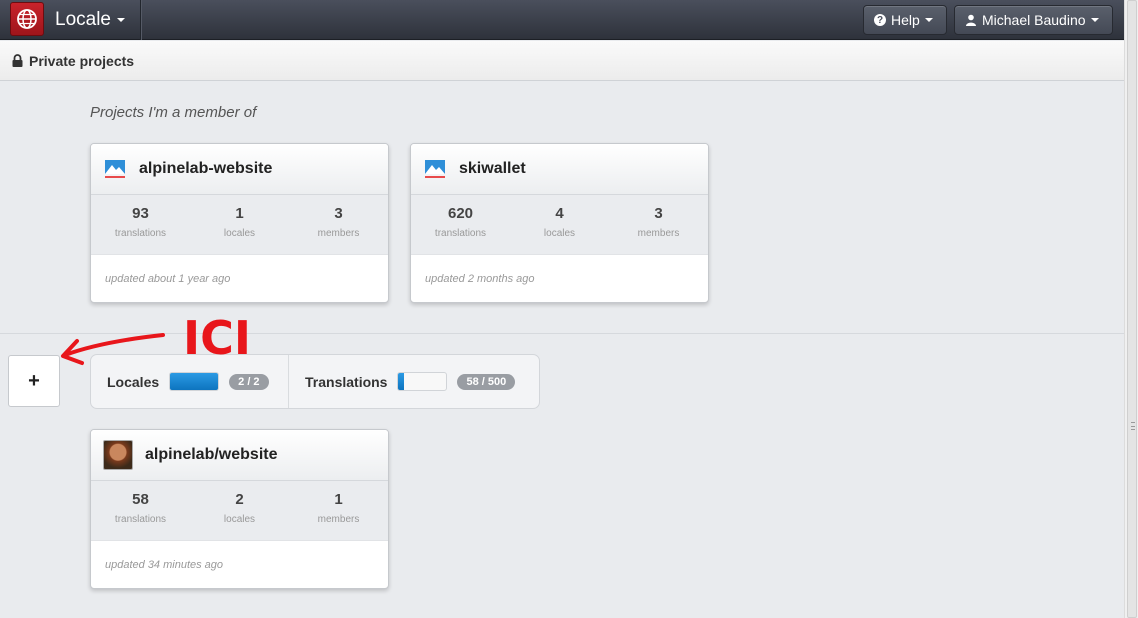  What do you see at coordinates (480, 279) in the screenshot?
I see `card-updated: updated 2 months ago` at bounding box center [480, 279].